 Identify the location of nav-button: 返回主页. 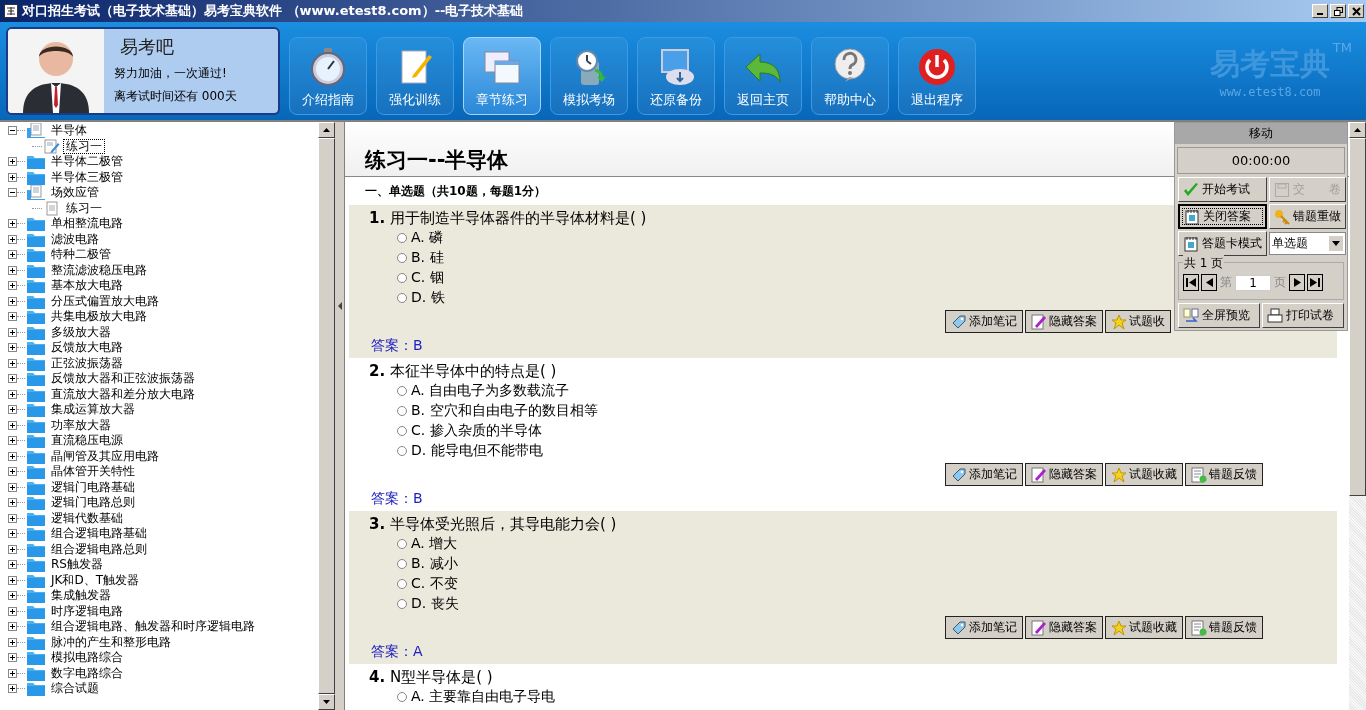
(763, 76).